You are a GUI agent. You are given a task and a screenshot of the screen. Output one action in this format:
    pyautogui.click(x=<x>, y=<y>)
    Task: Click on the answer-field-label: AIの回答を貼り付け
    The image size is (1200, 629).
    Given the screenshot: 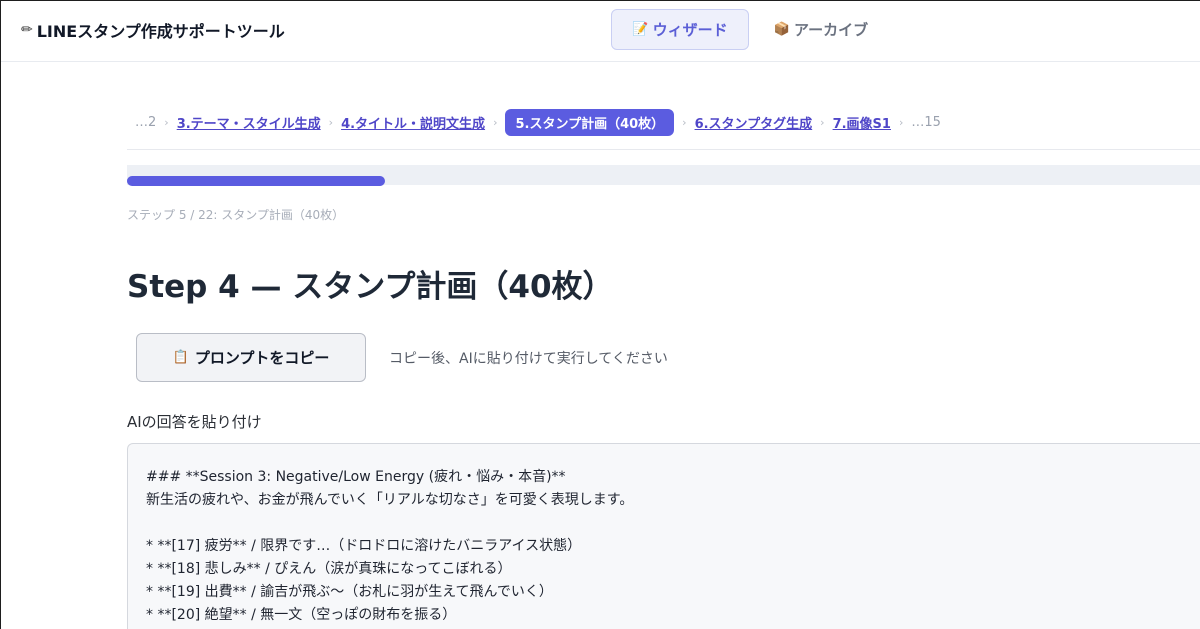 What is the action you would take?
    pyautogui.click(x=194, y=422)
    